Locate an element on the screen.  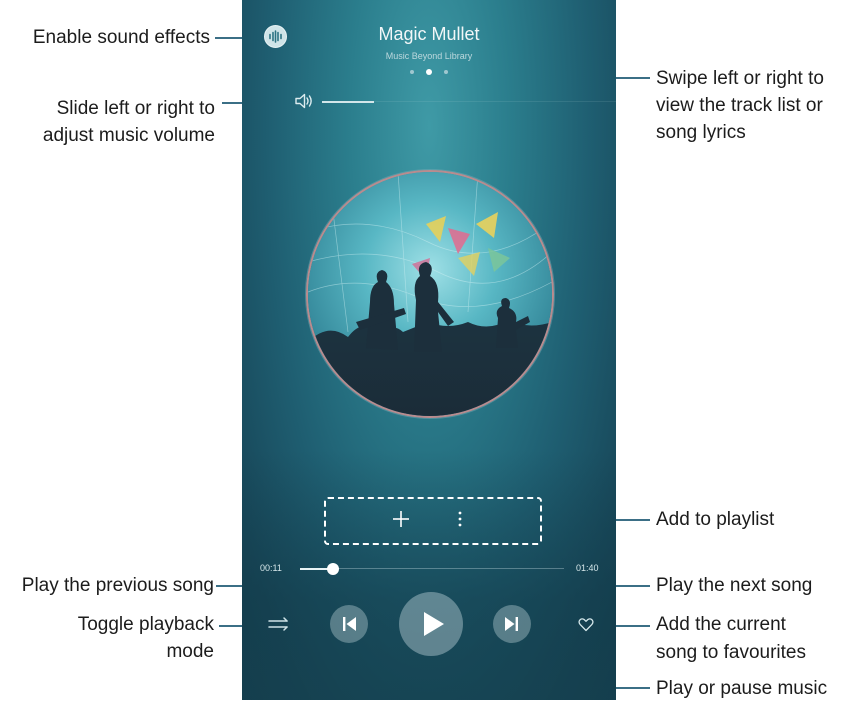
callout-volume-line2: adjust music volume is located at coordinates (128, 135).